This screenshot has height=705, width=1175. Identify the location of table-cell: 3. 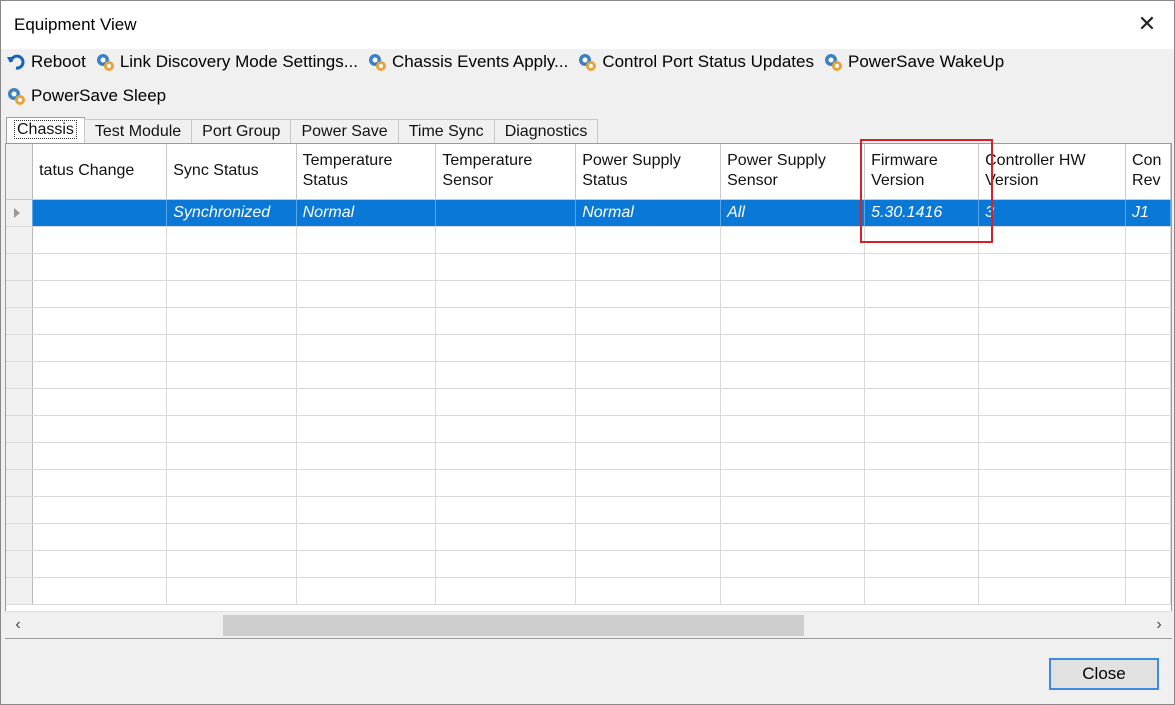
(1052, 213).